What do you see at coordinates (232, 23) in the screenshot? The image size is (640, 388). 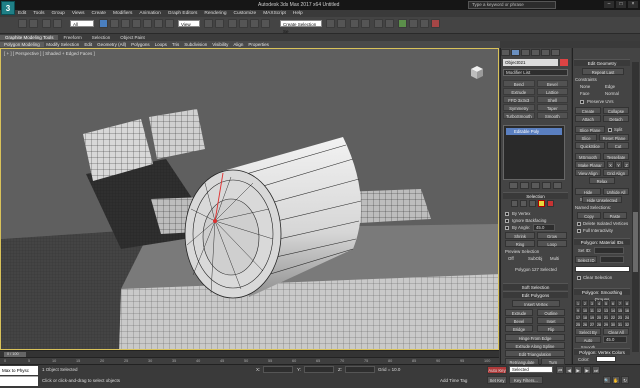 I see `snap-toggle-icon` at bounding box center [232, 23].